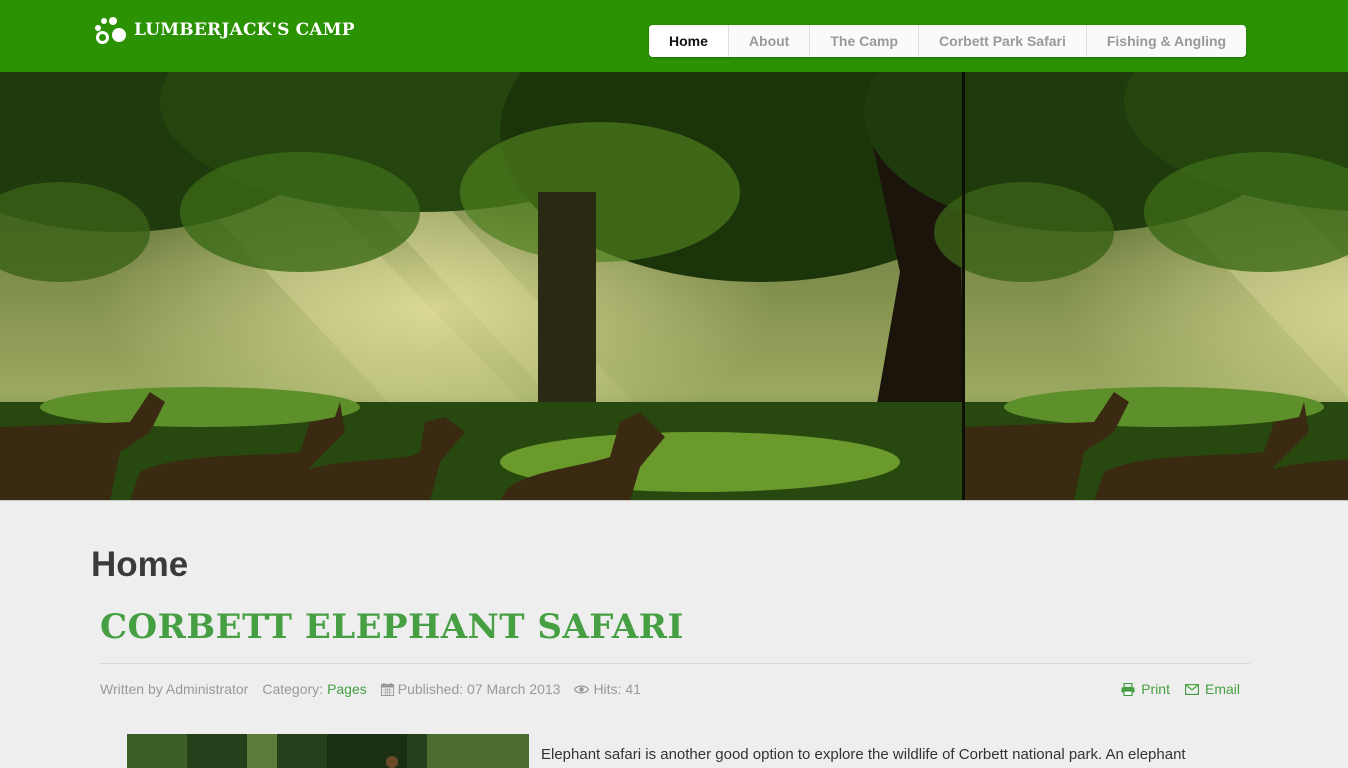 This screenshot has width=1348, height=768. I want to click on calendar-icon, so click(387, 689).